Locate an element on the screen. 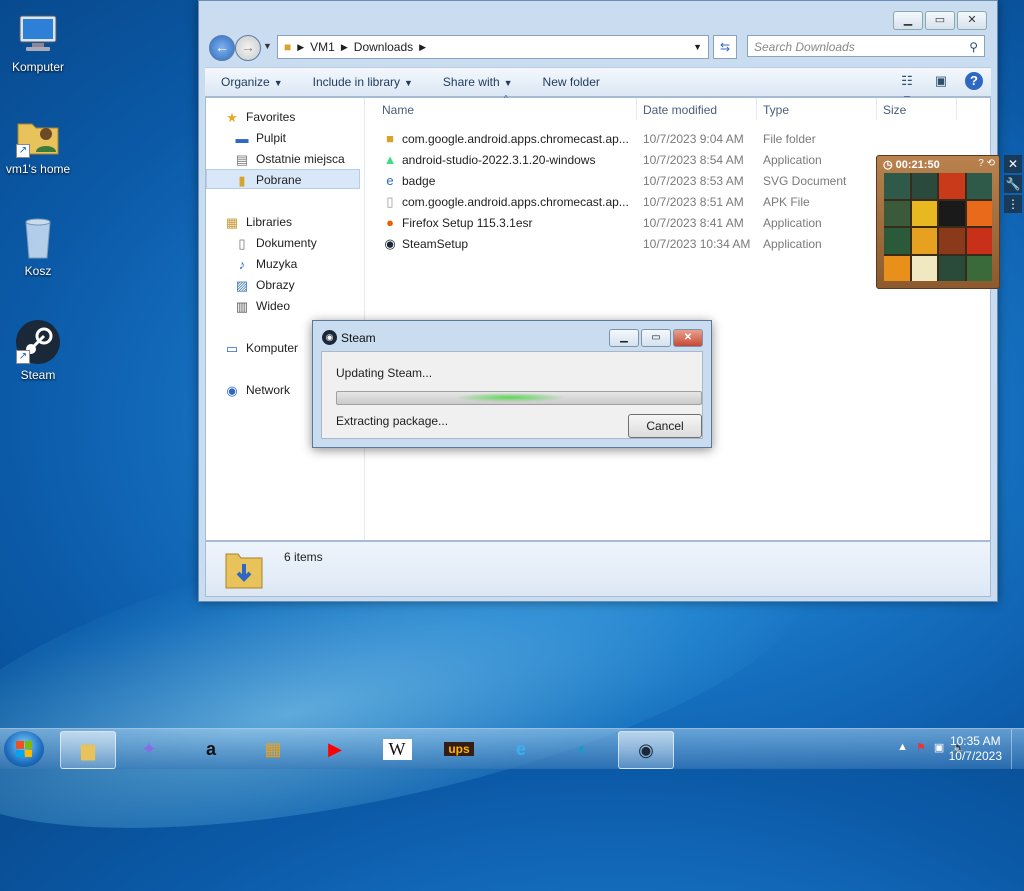 Image resolution: width=1024 pixels, height=891 pixels. address-dropdown-icon: ▼ is located at coordinates (697, 47).